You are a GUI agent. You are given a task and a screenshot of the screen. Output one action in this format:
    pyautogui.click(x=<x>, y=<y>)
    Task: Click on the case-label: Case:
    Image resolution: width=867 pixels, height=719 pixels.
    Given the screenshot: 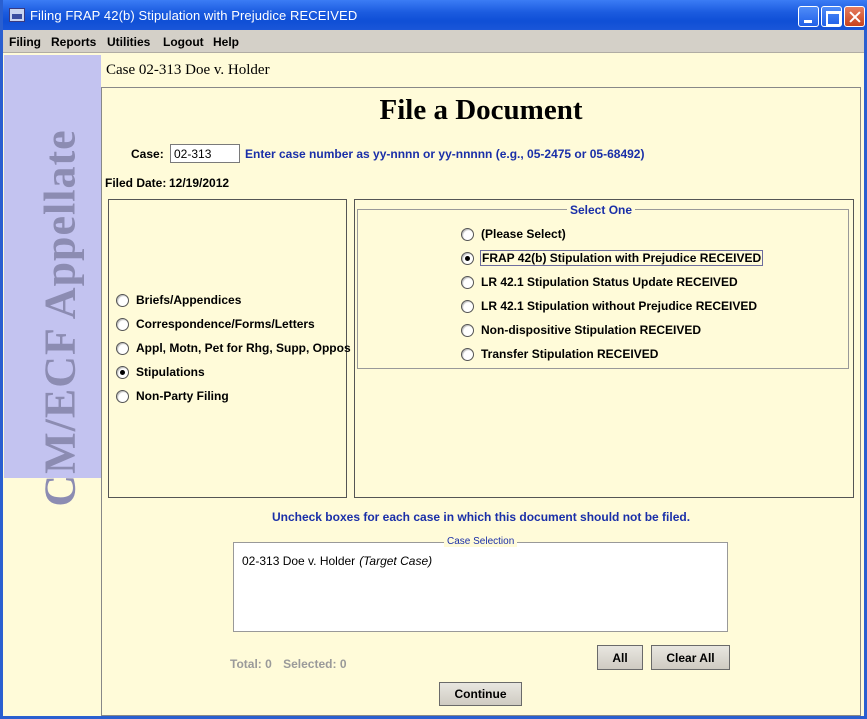 What is the action you would take?
    pyautogui.click(x=147, y=154)
    